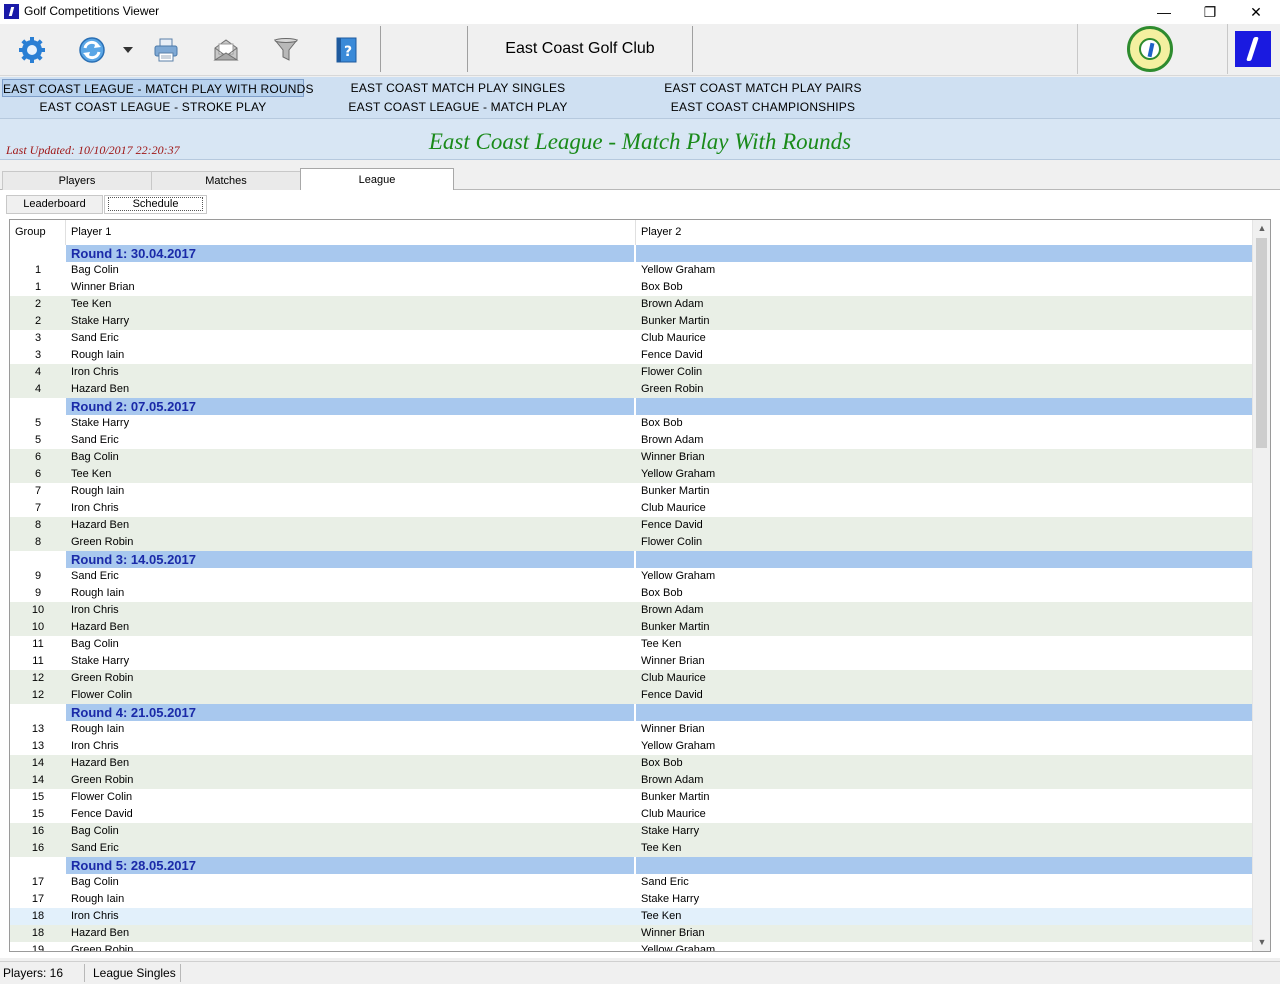  I want to click on tab-matches: Matches, so click(226, 180).